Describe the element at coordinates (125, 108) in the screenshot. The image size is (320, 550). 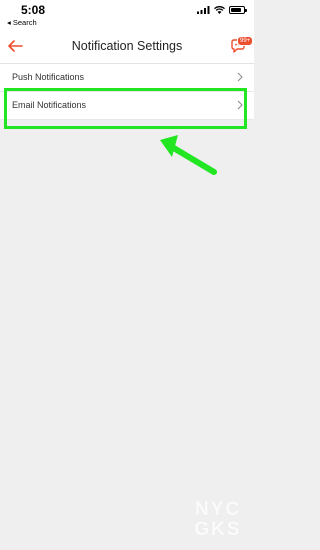
I see `highlight-box` at that location.